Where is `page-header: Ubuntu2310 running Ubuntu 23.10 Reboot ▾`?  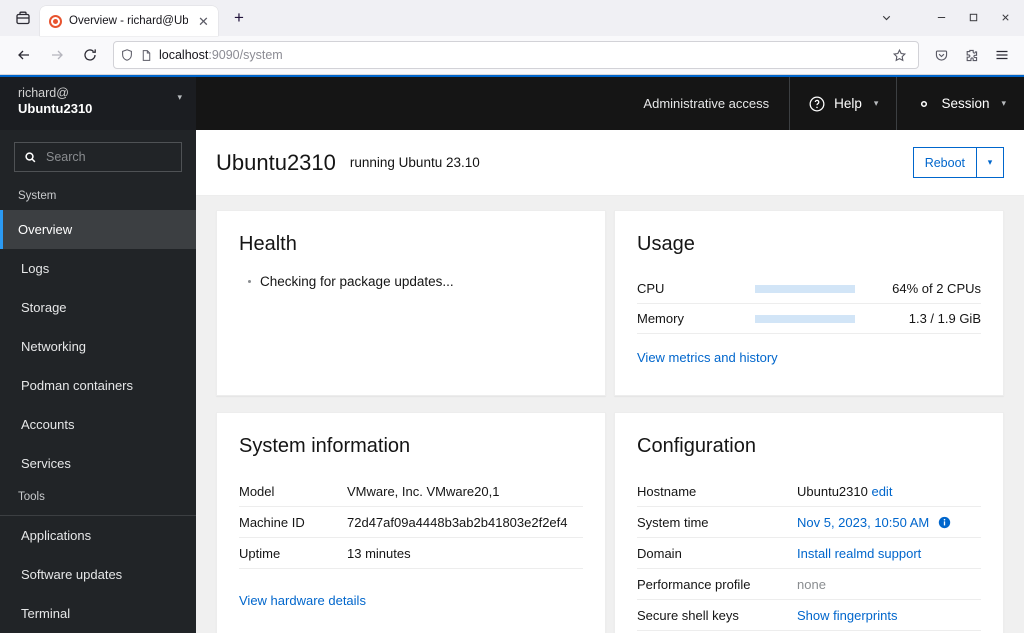 page-header: Ubuntu2310 running Ubuntu 23.10 Reboot ▾ is located at coordinates (610, 163).